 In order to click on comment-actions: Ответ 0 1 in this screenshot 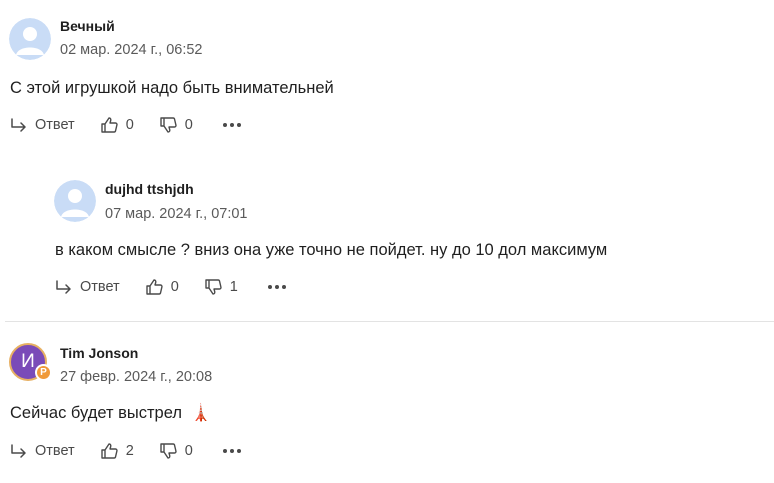, I will do `click(170, 287)`.